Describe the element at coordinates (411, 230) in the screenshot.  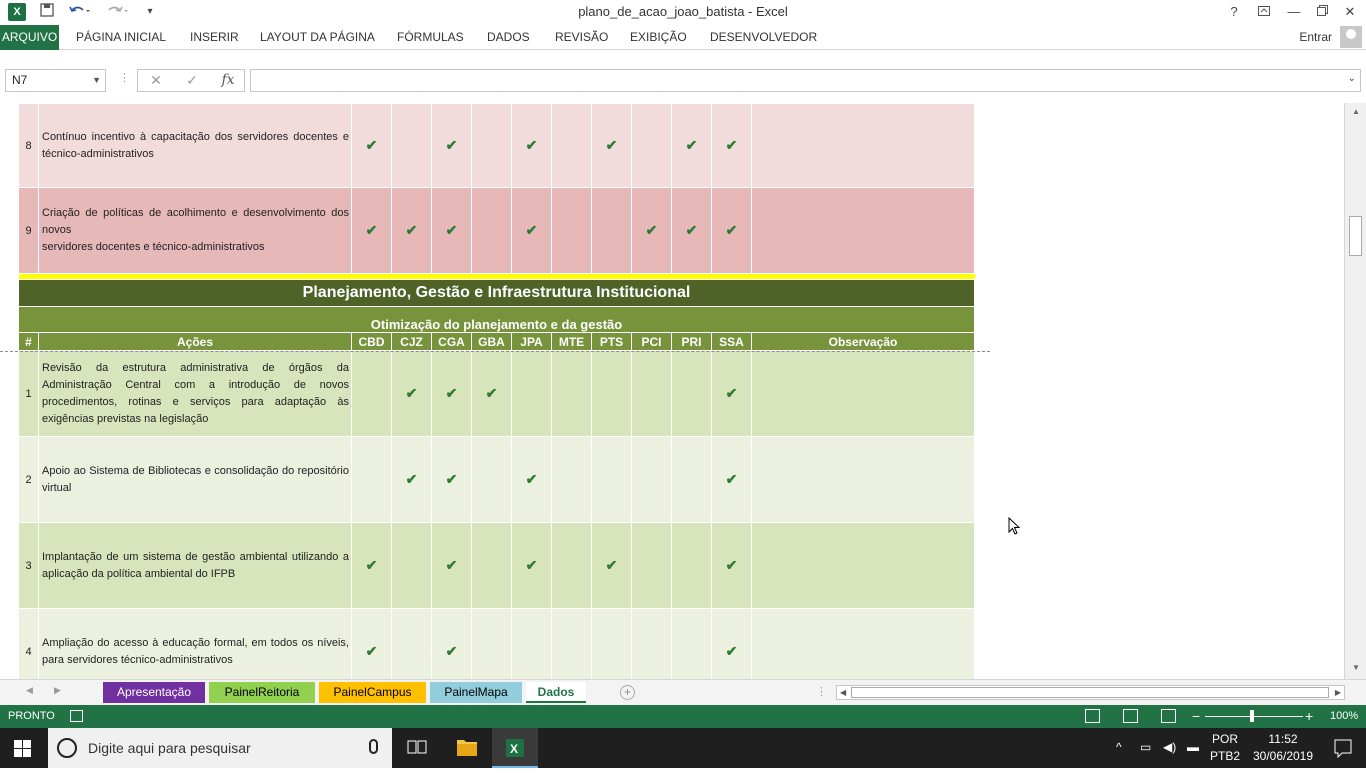
I see `campus-cell-cjz: ✔` at that location.